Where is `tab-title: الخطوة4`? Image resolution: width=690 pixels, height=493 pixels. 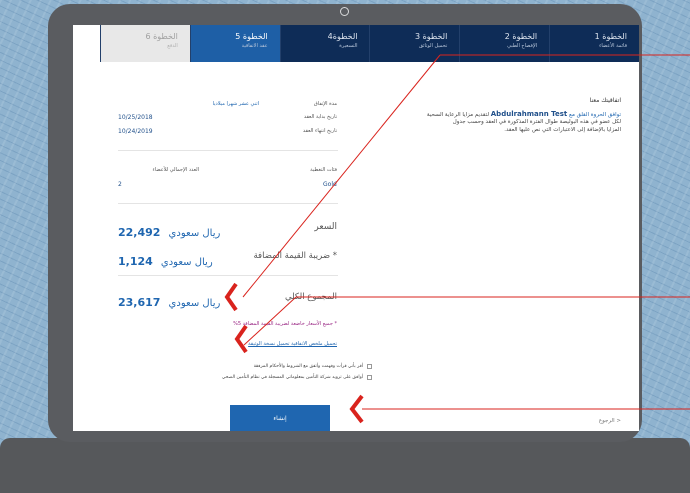
tab-title: الخطوة4 is located at coordinates (342, 36).